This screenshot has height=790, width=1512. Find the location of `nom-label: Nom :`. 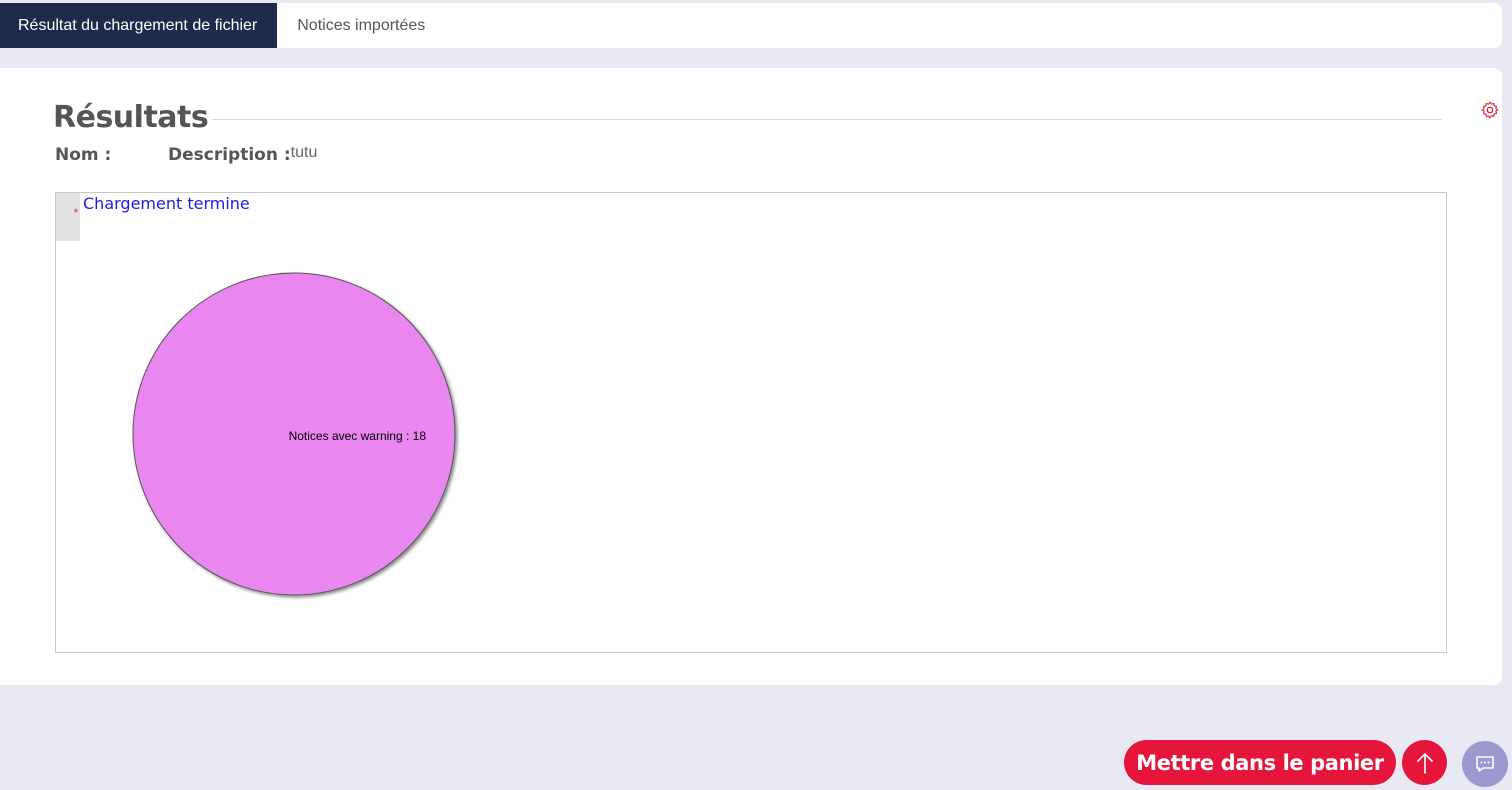

nom-label: Nom : is located at coordinates (83, 155).